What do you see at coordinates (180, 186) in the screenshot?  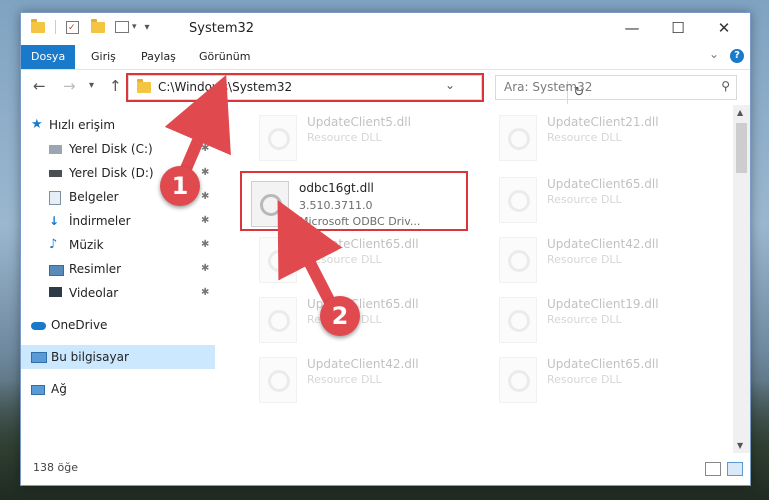 I see `step-badge-1: 1` at bounding box center [180, 186].